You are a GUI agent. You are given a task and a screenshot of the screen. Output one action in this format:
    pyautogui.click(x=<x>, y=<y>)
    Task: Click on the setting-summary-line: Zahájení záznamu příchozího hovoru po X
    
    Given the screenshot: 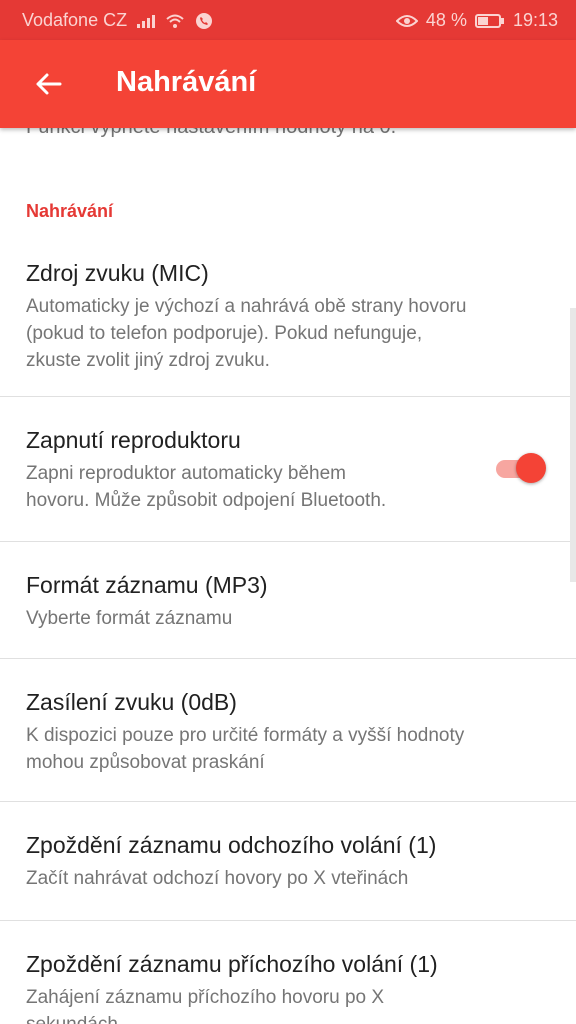 What is the action you would take?
    pyautogui.click(x=205, y=997)
    